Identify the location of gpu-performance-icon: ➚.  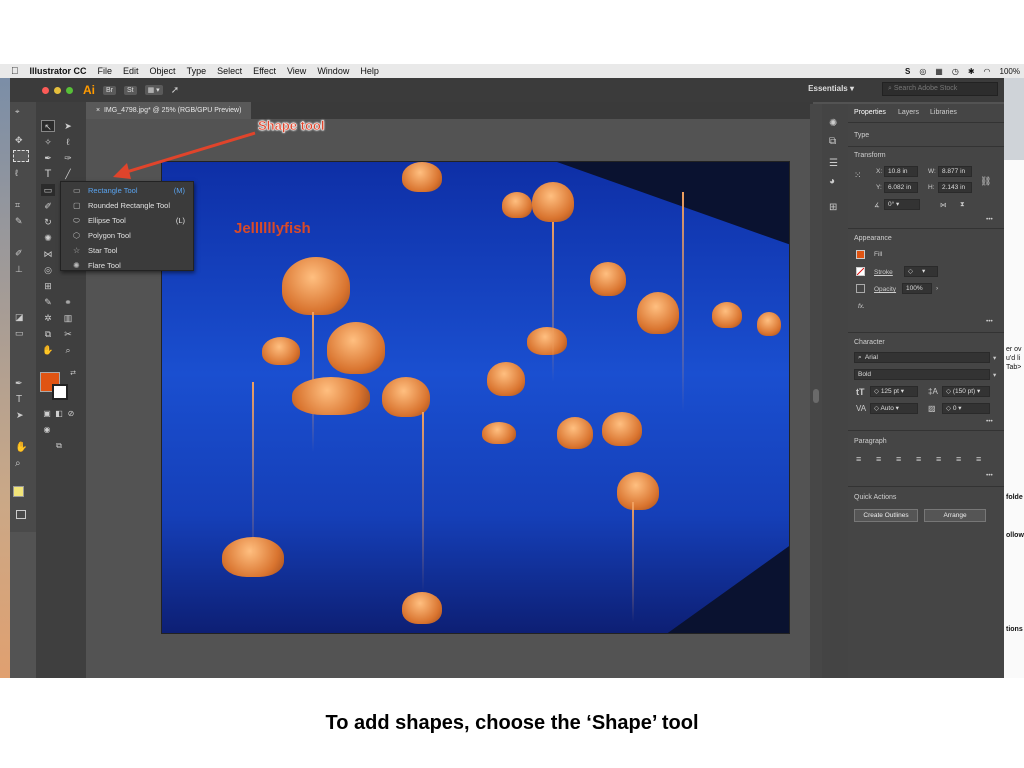
(175, 90).